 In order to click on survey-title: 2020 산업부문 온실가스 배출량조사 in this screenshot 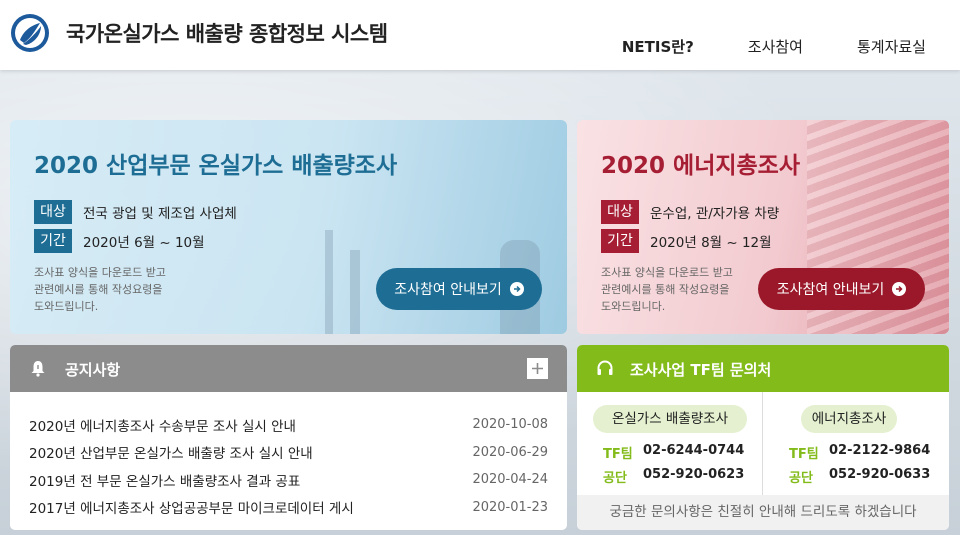, I will do `click(216, 166)`.